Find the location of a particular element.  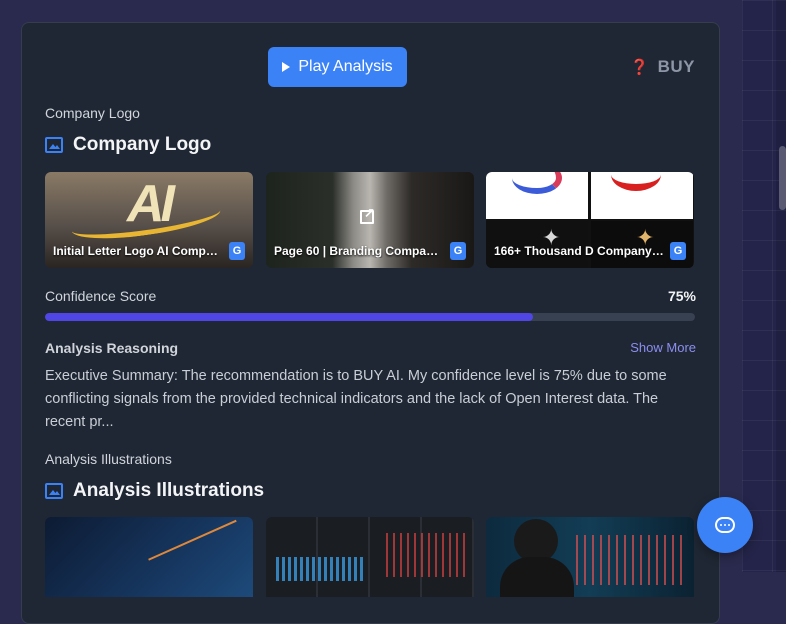

logo-image-3: ✦ ✦ 166+ Thousand D Company ... G is located at coordinates (590, 220).